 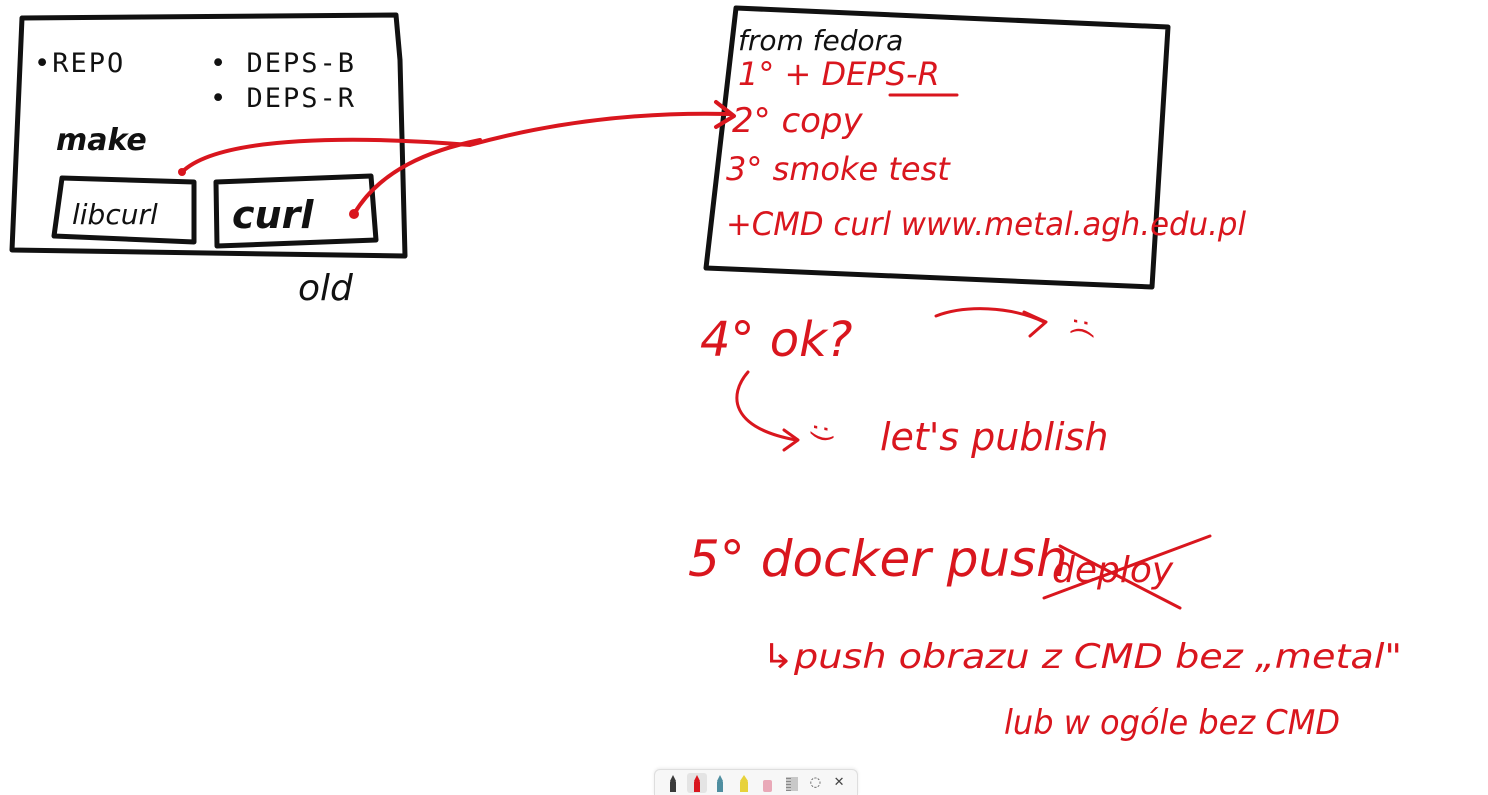 What do you see at coordinates (1172, 723) in the screenshot?
I see `or-note-label: lub w ogóle bez CMD` at bounding box center [1172, 723].